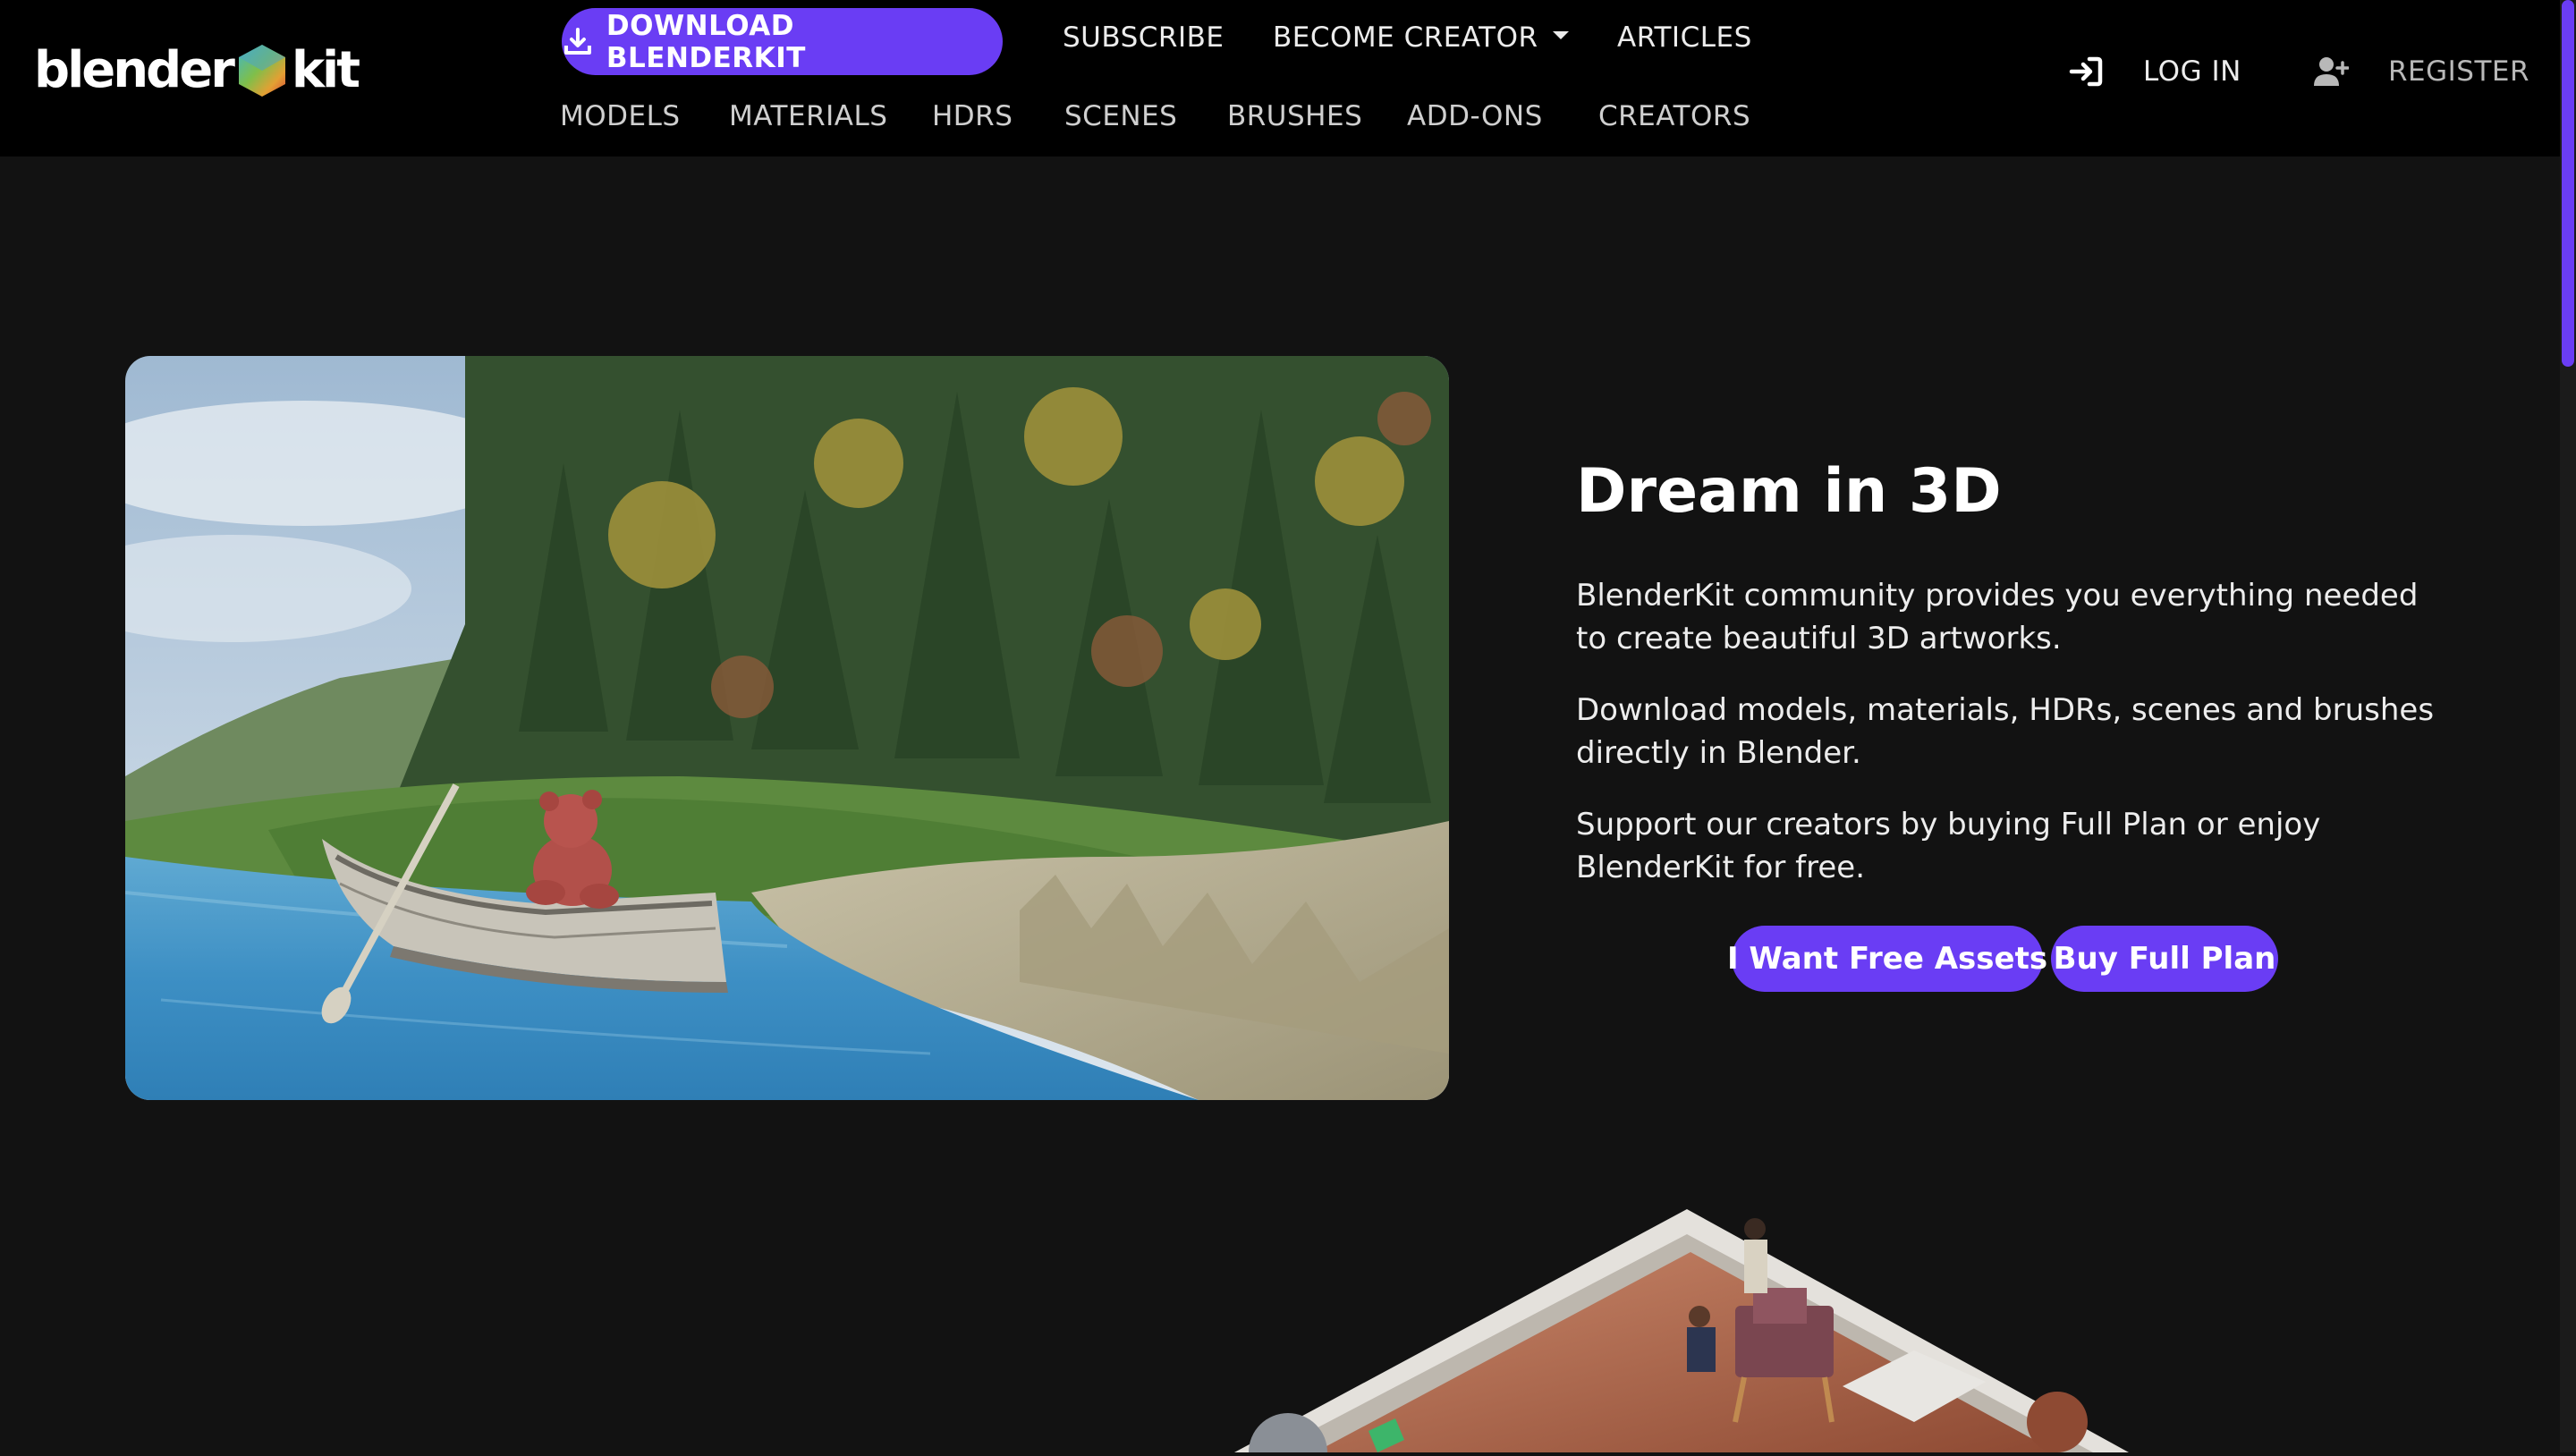 Image resolution: width=2576 pixels, height=1456 pixels. I want to click on nav-become-creator: BECOME CREATOR, so click(1421, 37).